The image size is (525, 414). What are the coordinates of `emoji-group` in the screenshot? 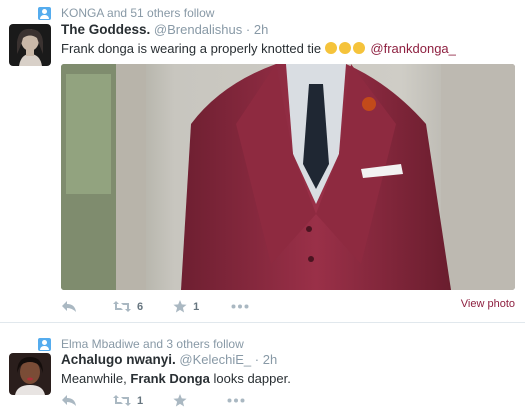 It's located at (347, 48).